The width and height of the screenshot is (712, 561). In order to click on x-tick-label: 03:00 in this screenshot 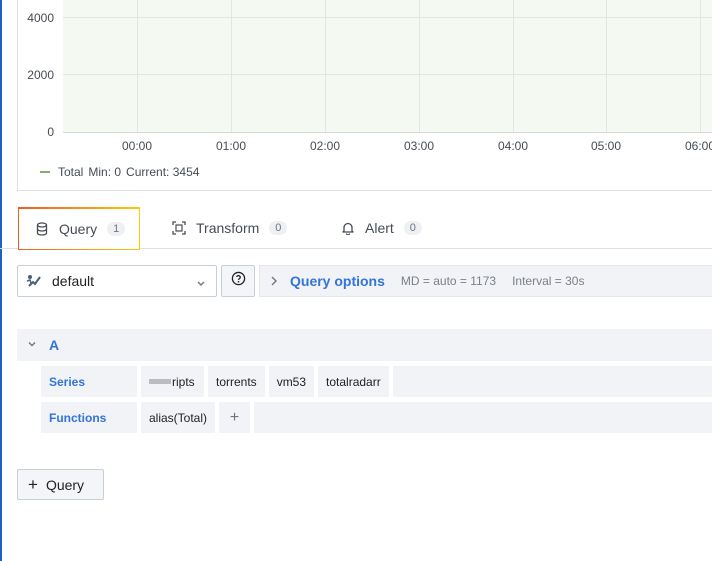, I will do `click(419, 146)`.